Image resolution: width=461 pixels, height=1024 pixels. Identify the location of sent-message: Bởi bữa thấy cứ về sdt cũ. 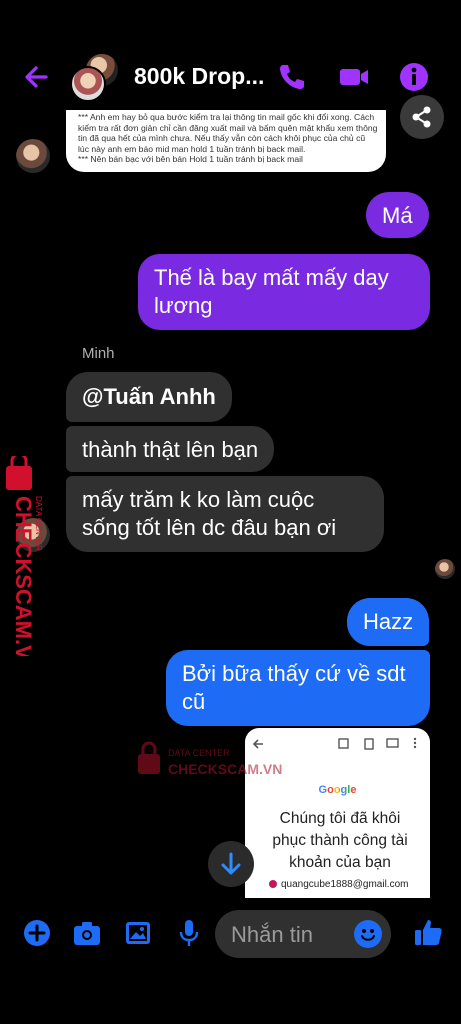
(298, 688).